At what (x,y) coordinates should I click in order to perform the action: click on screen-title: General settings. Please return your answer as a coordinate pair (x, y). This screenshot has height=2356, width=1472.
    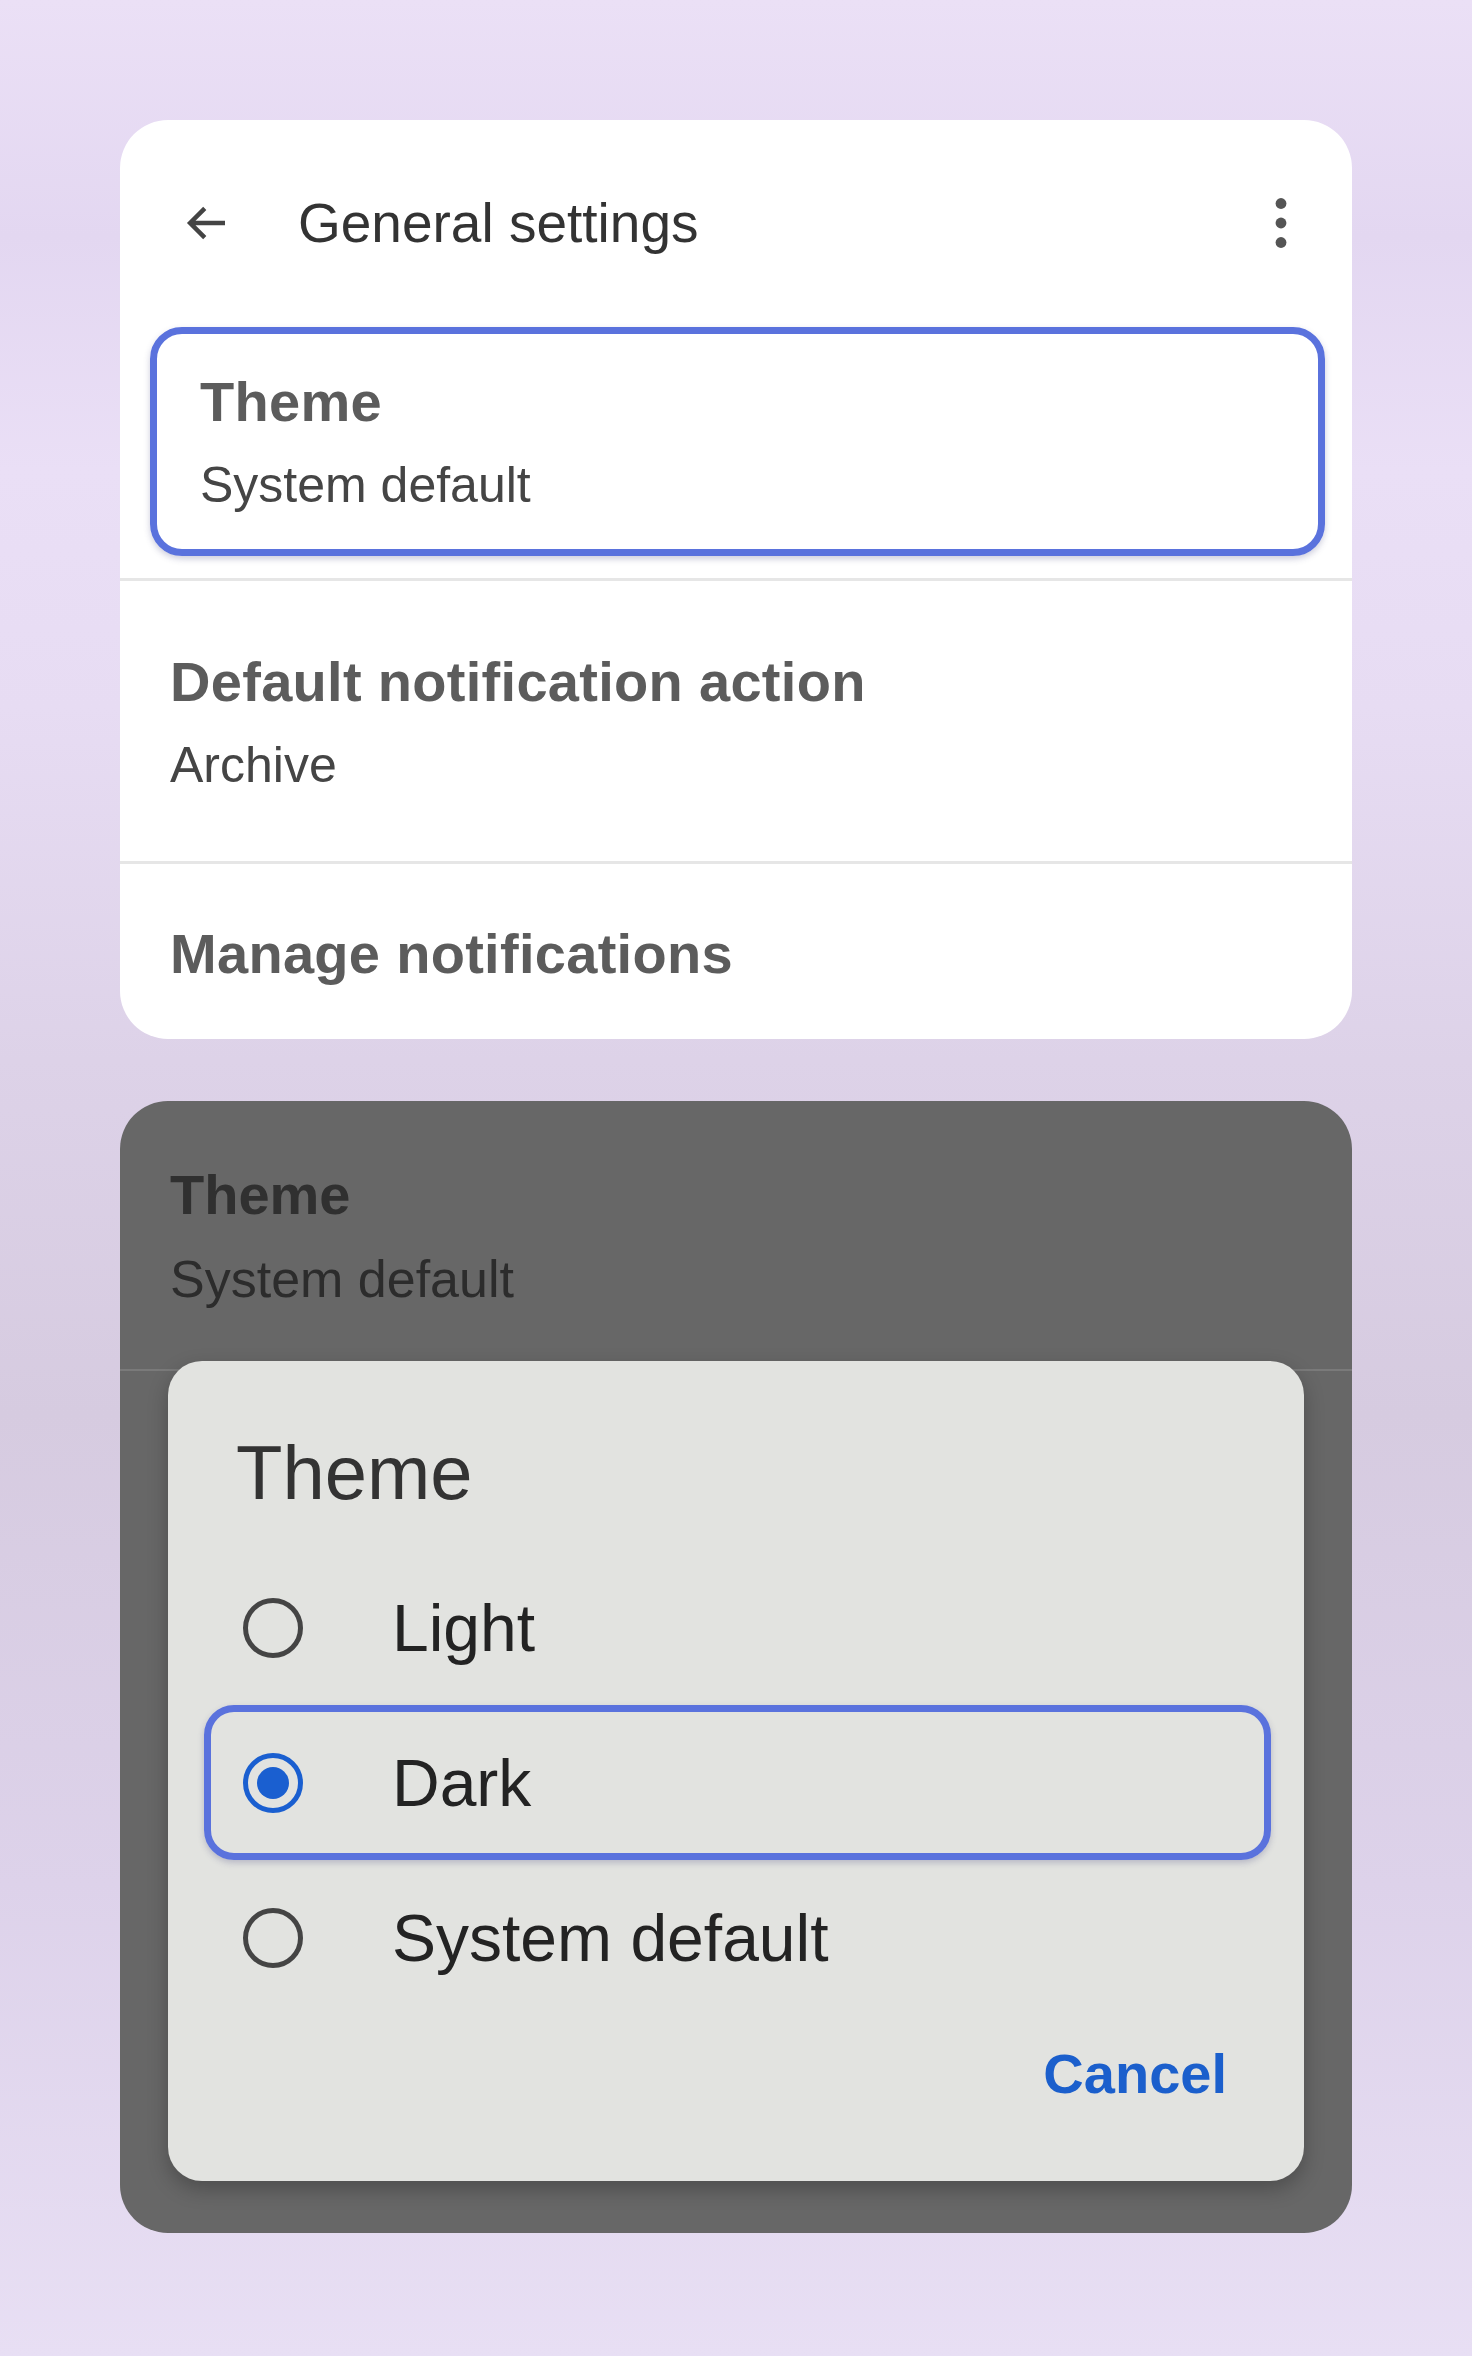
    Looking at the image, I should click on (499, 223).